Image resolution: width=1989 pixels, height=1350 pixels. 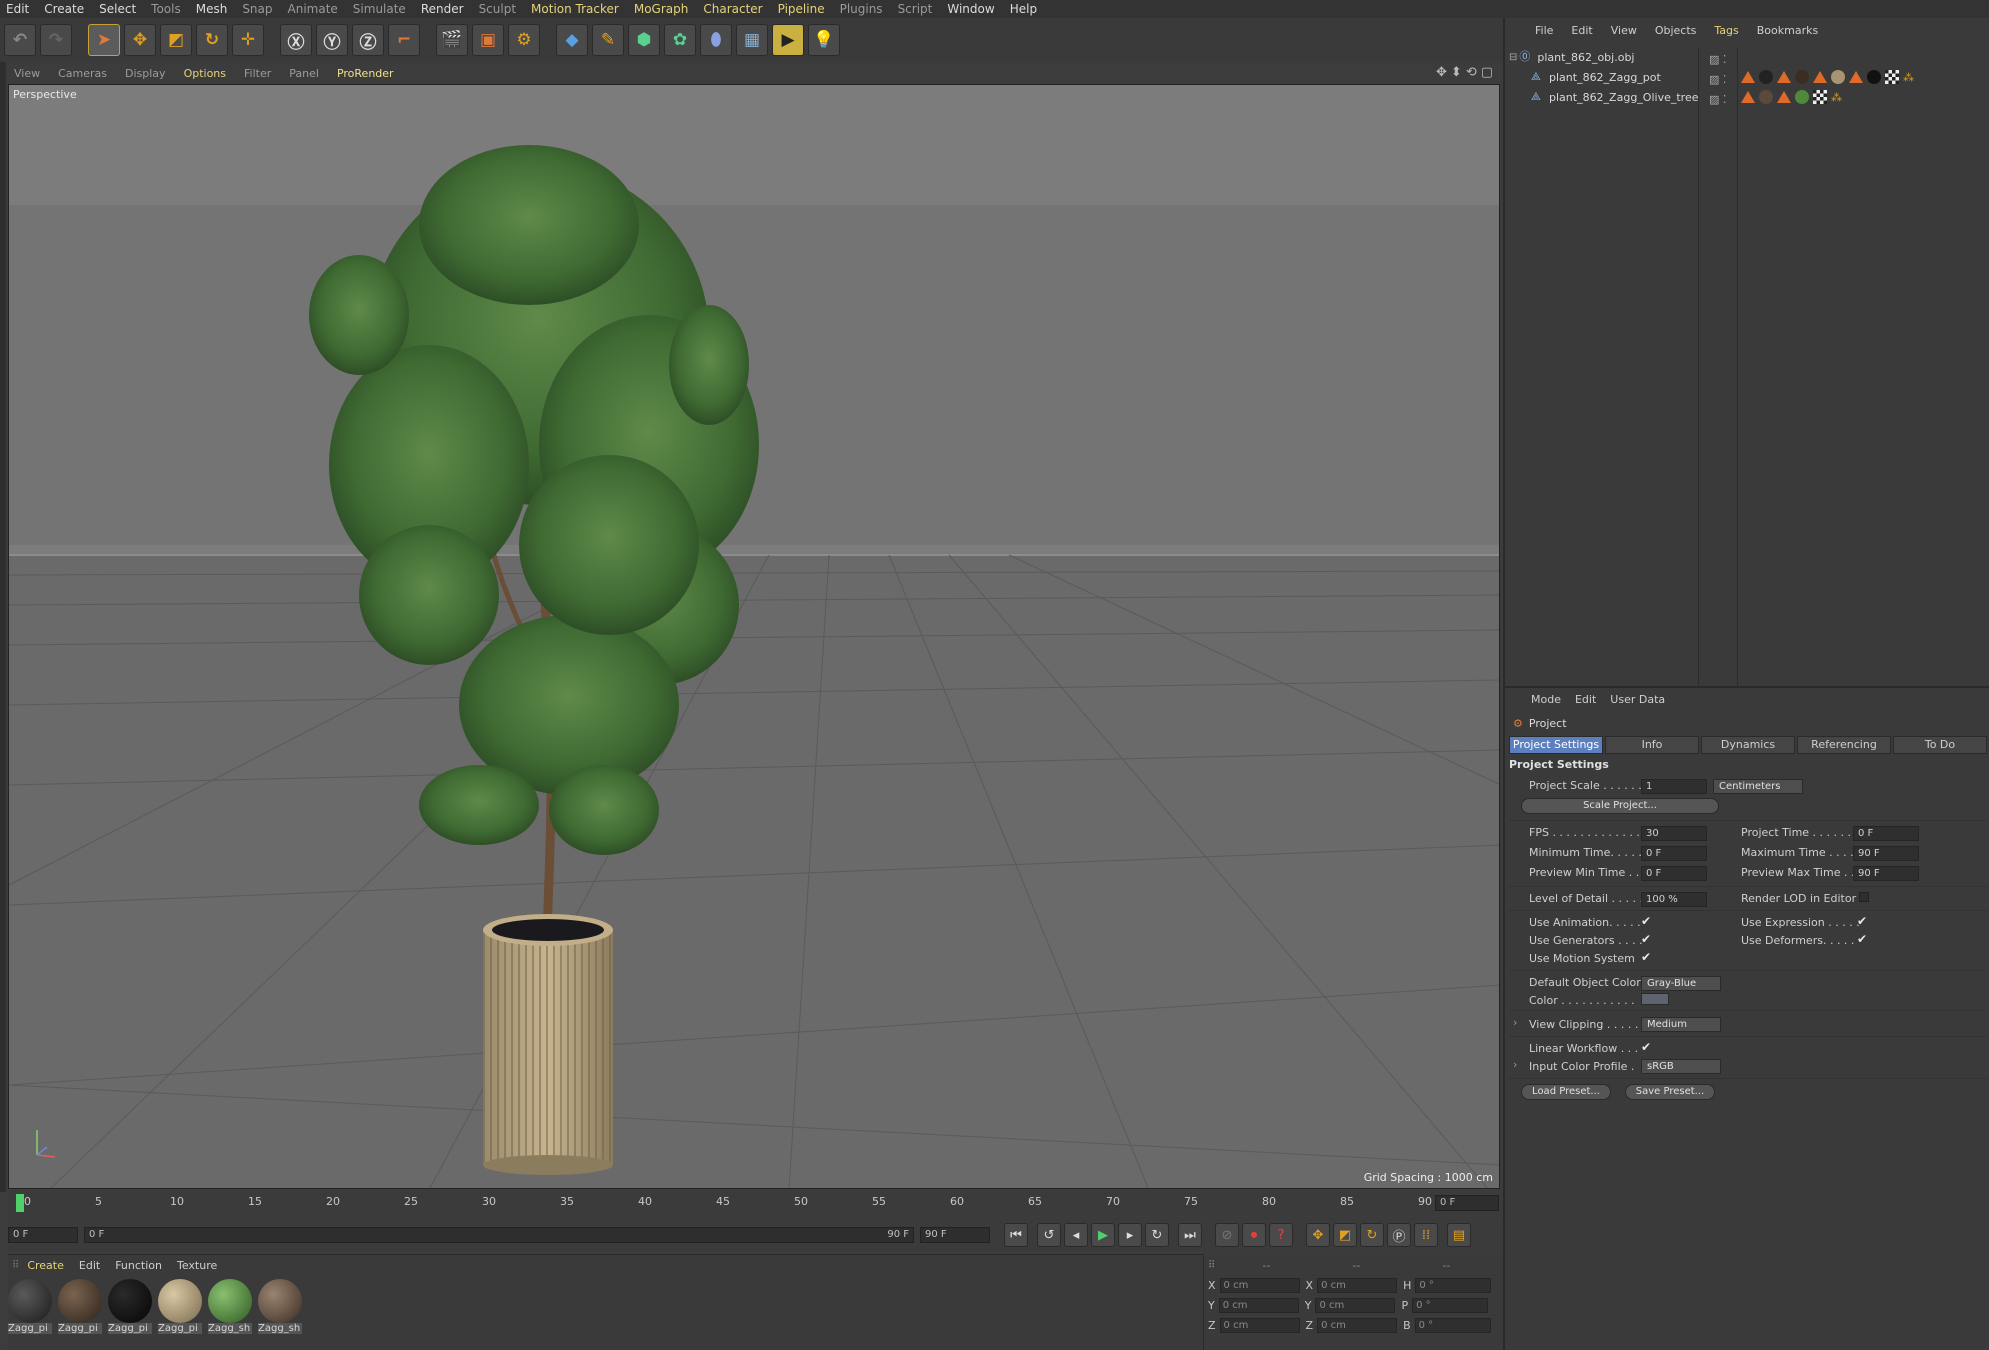 What do you see at coordinates (1023, 9) in the screenshot?
I see `menu-help: Help` at bounding box center [1023, 9].